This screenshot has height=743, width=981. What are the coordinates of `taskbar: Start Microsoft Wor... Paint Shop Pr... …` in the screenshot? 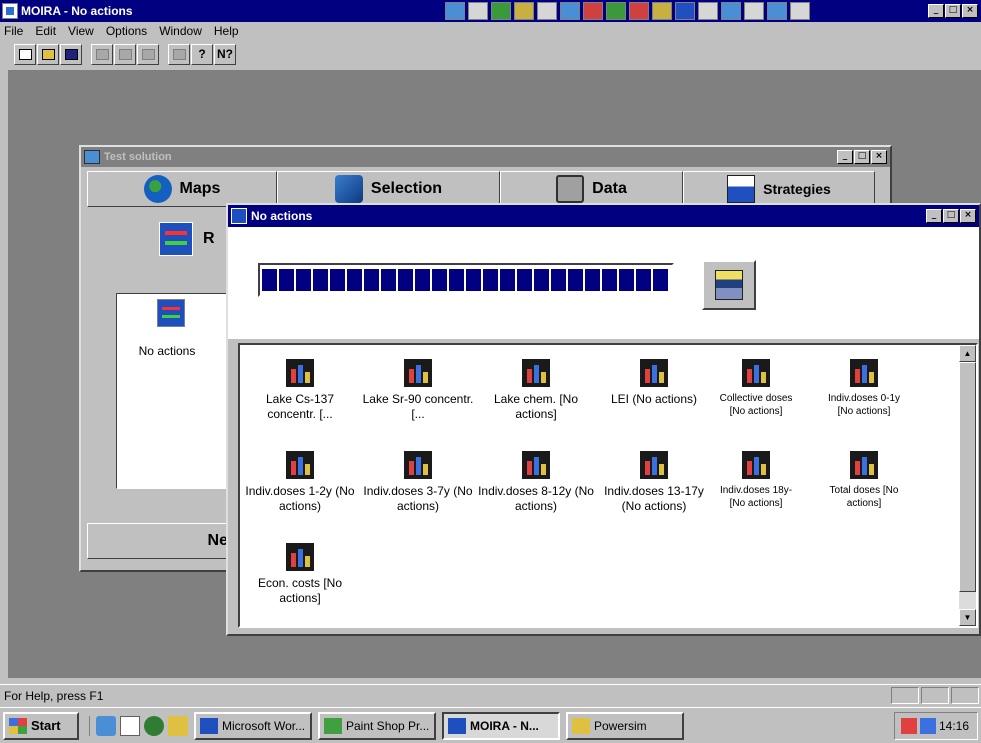 It's located at (490, 725).